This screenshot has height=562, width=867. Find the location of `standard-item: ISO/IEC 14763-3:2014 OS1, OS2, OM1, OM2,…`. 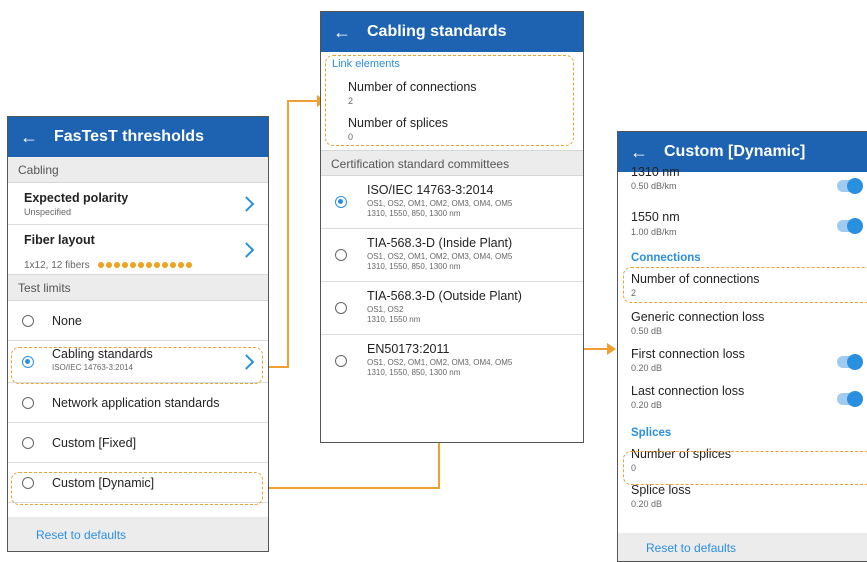

standard-item: ISO/IEC 14763-3:2014 OS1, OS2, OM1, OM2,… is located at coordinates (452, 202).